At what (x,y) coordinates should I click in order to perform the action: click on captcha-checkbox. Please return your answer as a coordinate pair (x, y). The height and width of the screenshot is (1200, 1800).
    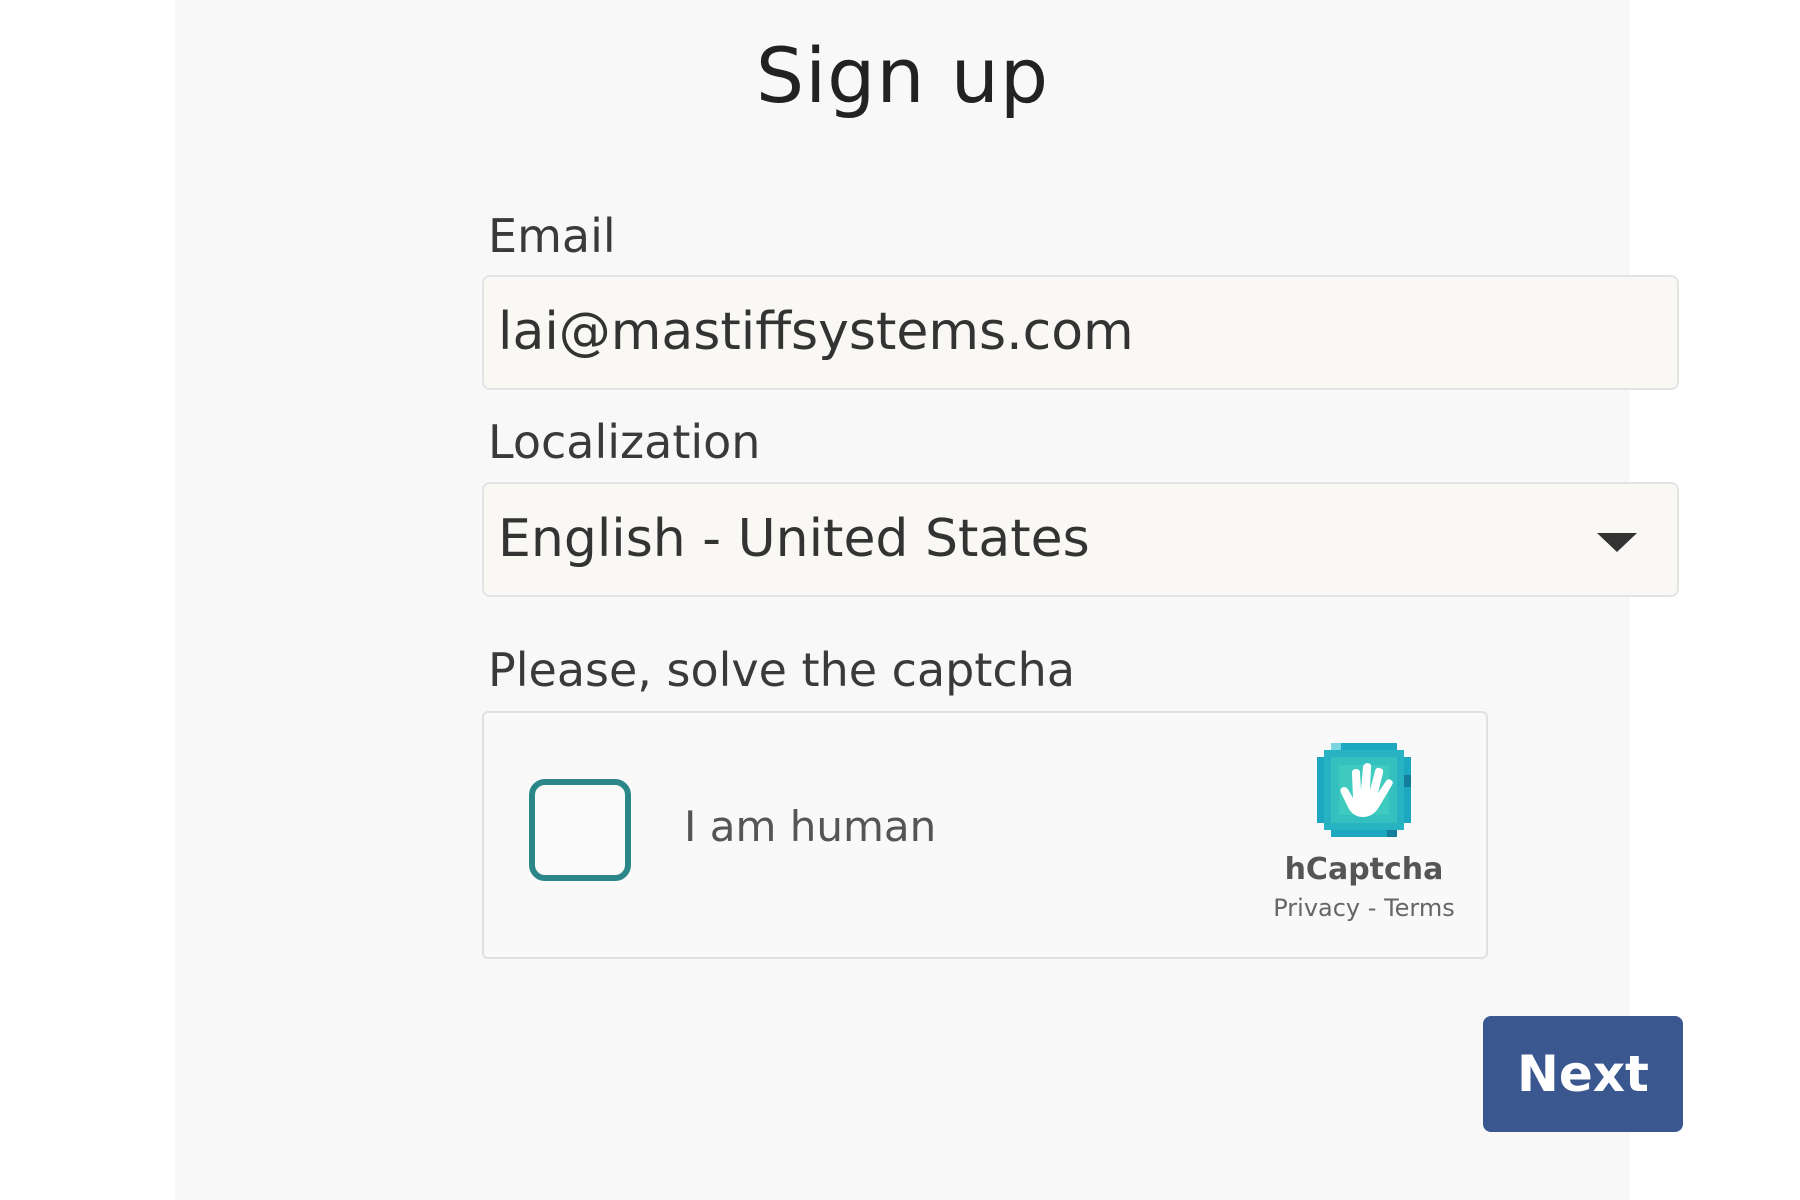
    Looking at the image, I should click on (580, 830).